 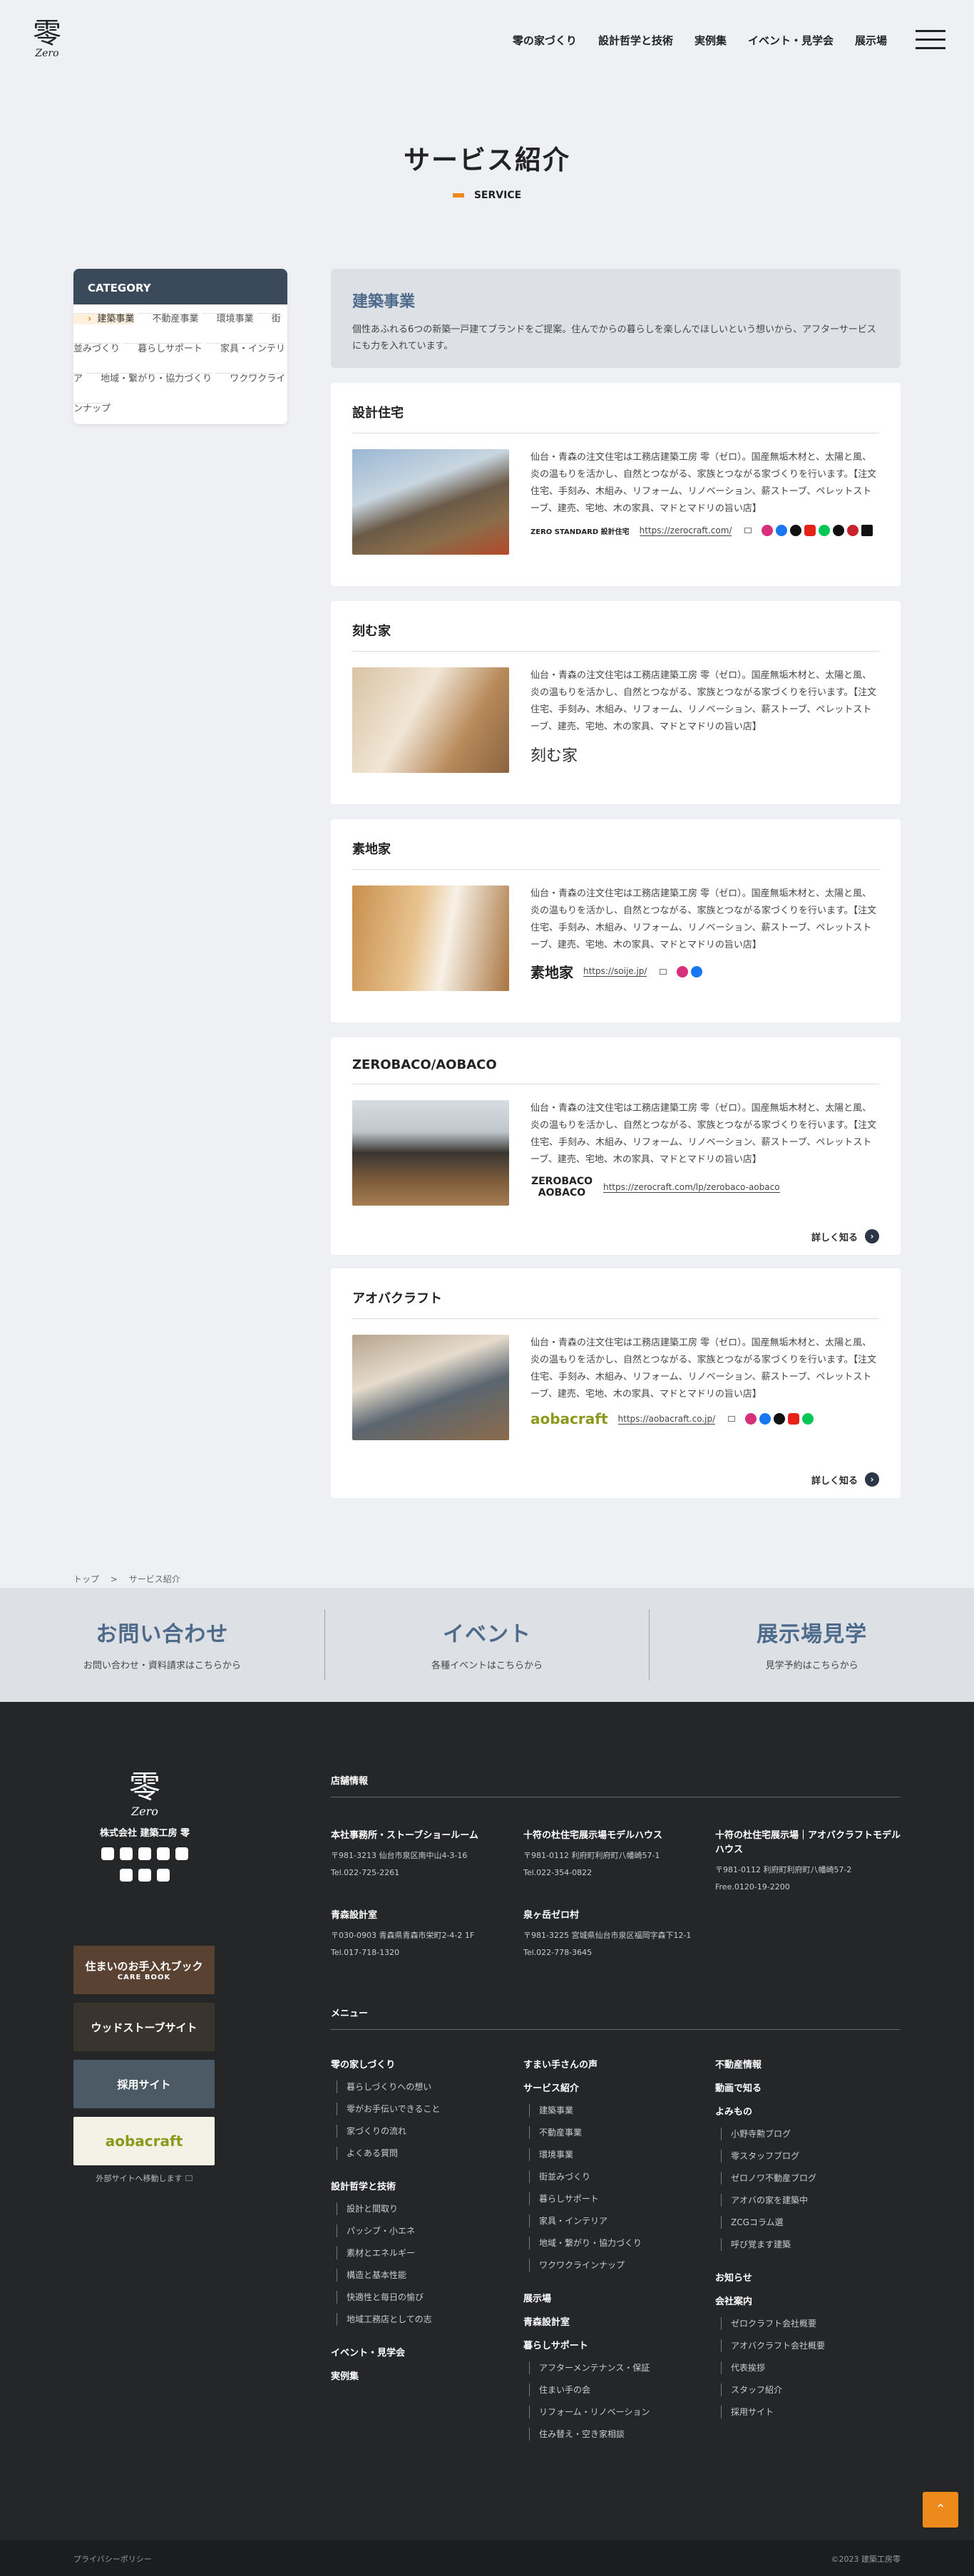 I want to click on footer-menu-item: ゼロノワ不動産ブログ, so click(x=811, y=2178).